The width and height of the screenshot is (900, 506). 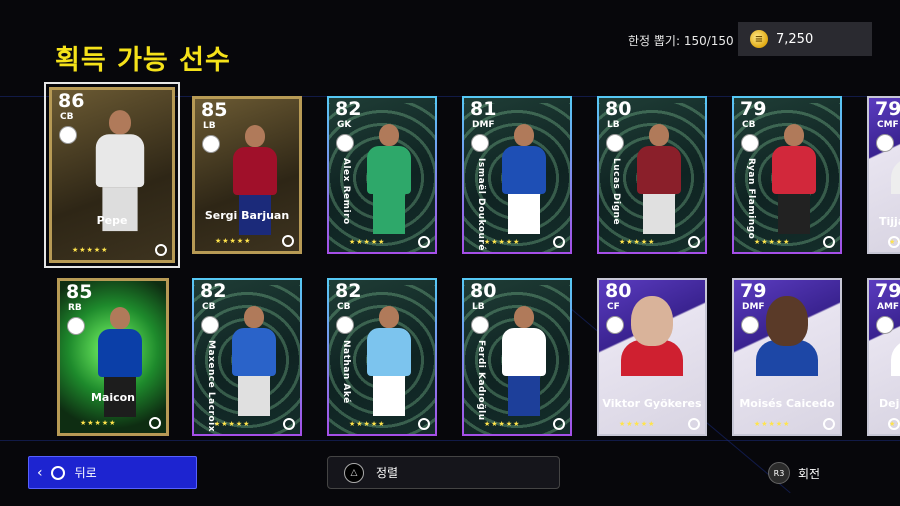 What do you see at coordinates (779, 473) in the screenshot?
I see `r3-button-icon: R3` at bounding box center [779, 473].